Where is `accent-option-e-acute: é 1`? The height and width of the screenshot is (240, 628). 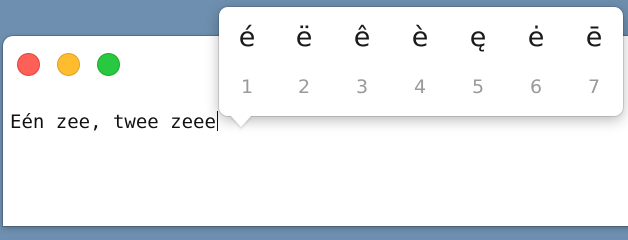
accent-option-e-acute: é 1 is located at coordinates (247, 61).